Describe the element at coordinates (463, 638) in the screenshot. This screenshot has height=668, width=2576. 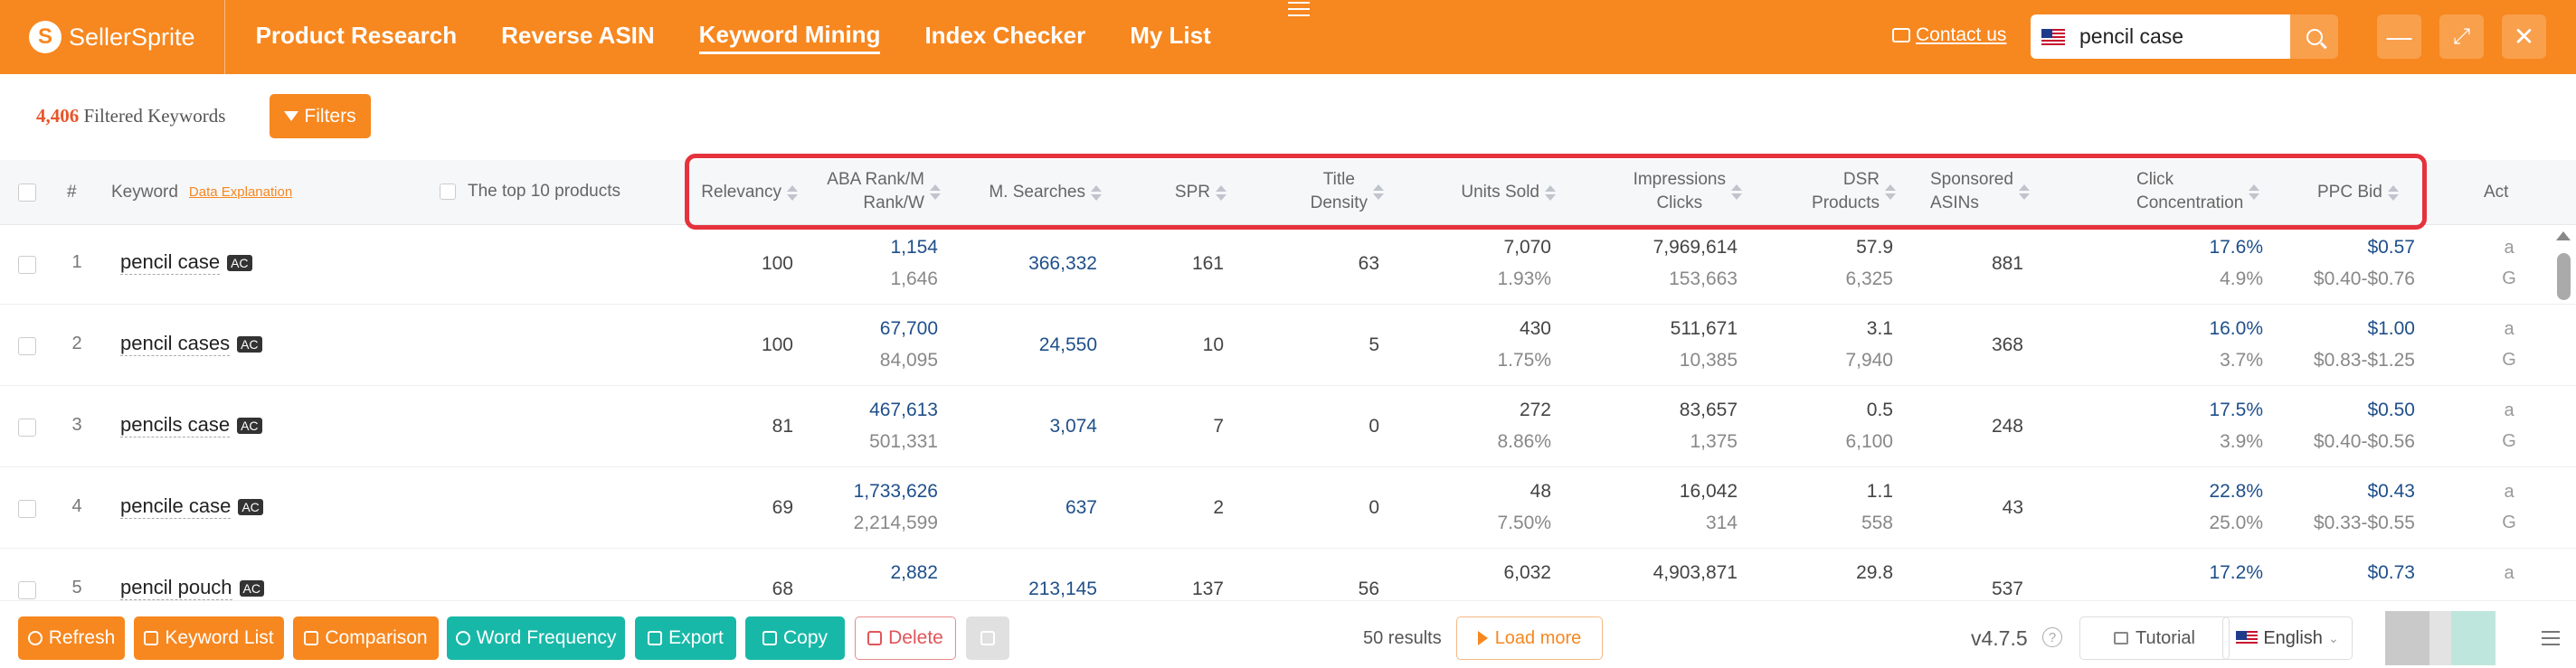
I see `pie-chart-icon` at that location.